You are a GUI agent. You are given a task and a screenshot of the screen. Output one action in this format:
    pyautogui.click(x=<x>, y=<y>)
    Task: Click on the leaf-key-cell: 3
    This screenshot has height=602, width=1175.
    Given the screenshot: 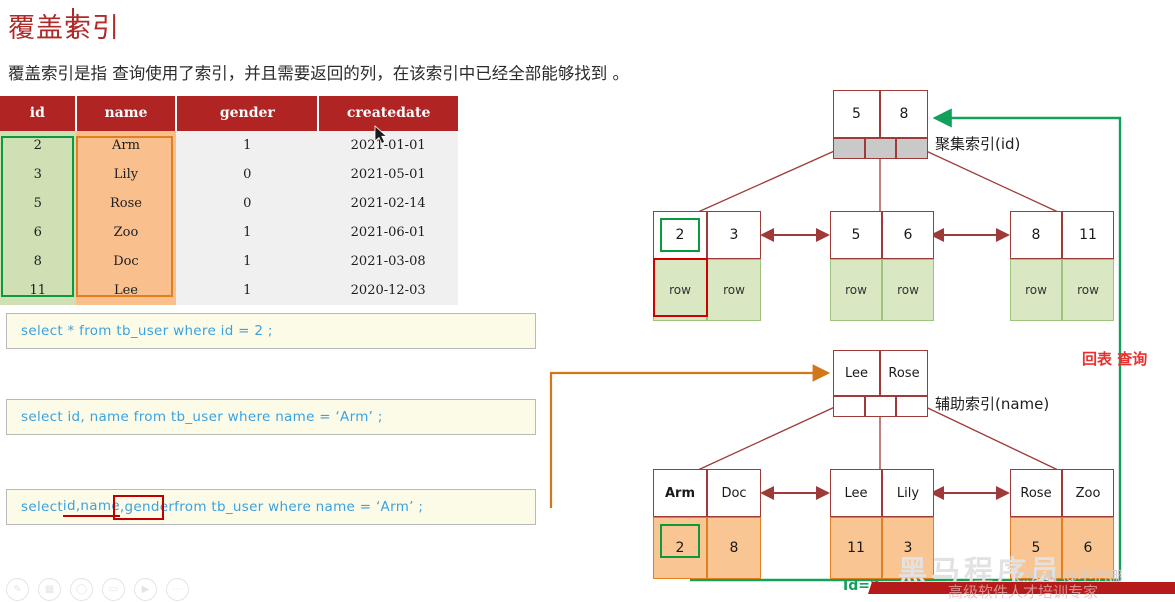 What is the action you would take?
    pyautogui.click(x=734, y=235)
    